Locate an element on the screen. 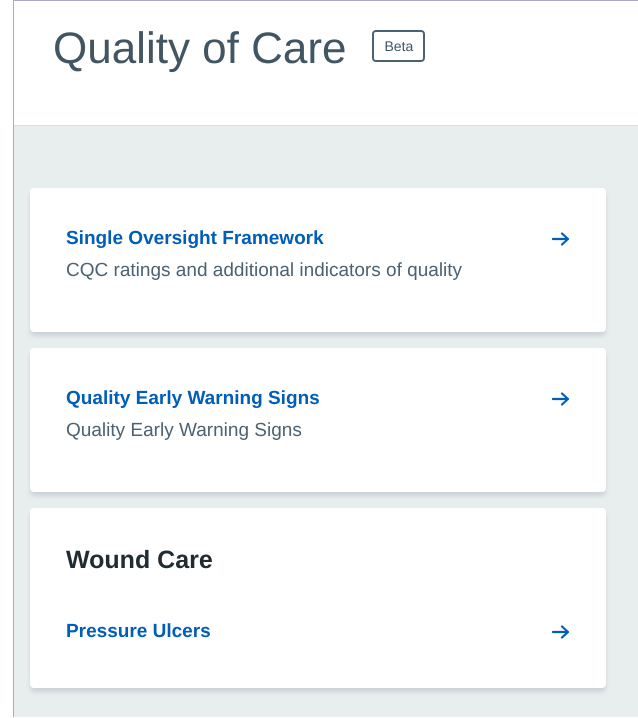  section-heading: Wound Care is located at coordinates (140, 560).